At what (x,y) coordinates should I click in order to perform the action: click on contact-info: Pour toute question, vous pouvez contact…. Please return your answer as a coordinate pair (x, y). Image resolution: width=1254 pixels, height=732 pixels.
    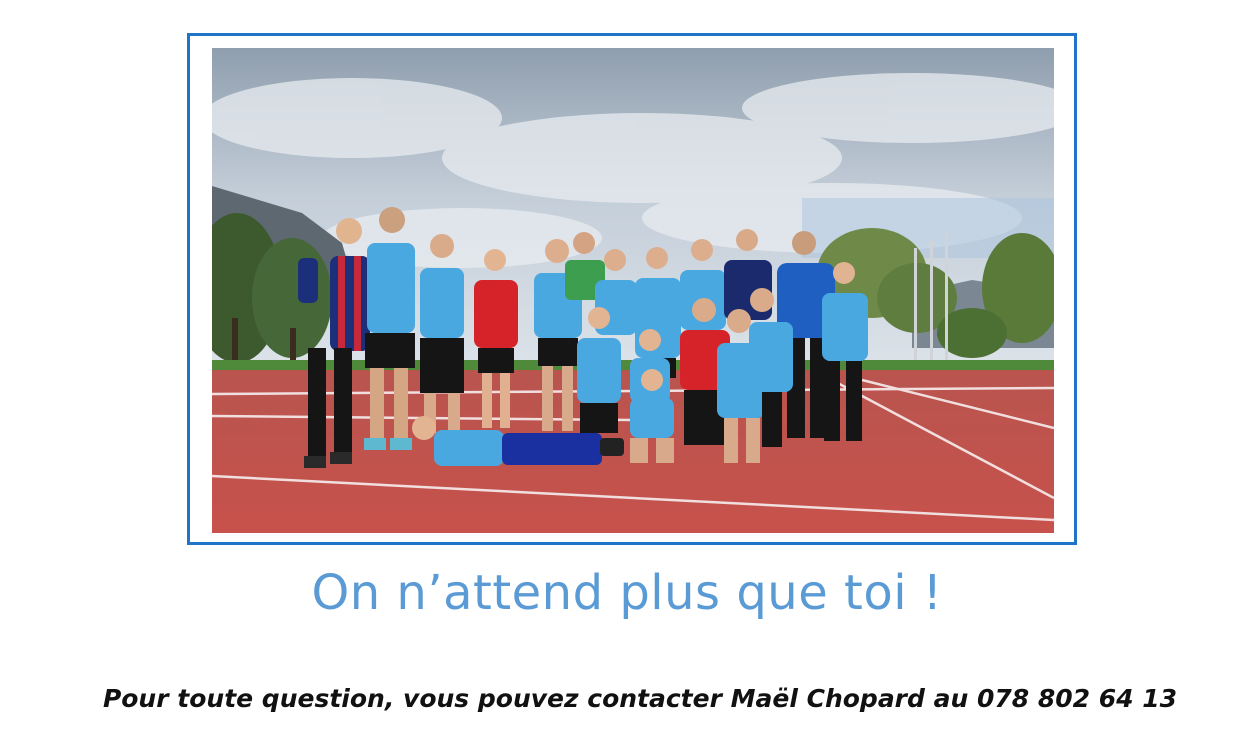
    Looking at the image, I should click on (640, 698).